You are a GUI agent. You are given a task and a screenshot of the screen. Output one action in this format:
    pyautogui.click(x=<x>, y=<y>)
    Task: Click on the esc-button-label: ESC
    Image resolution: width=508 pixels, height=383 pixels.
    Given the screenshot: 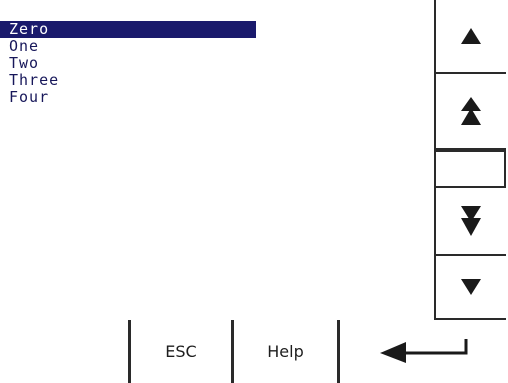 What is the action you would take?
    pyautogui.click(x=181, y=351)
    